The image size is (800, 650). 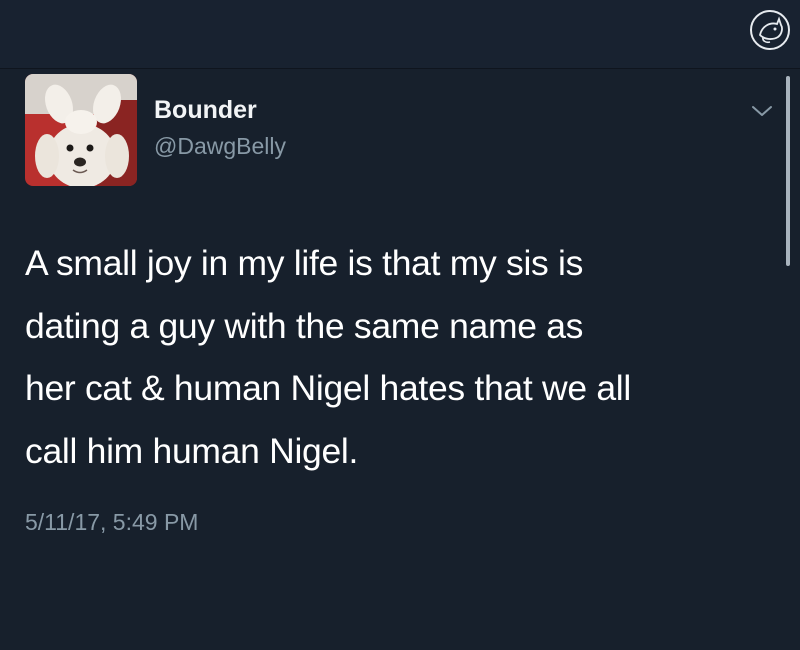 I want to click on scrollbar, so click(x=788, y=171).